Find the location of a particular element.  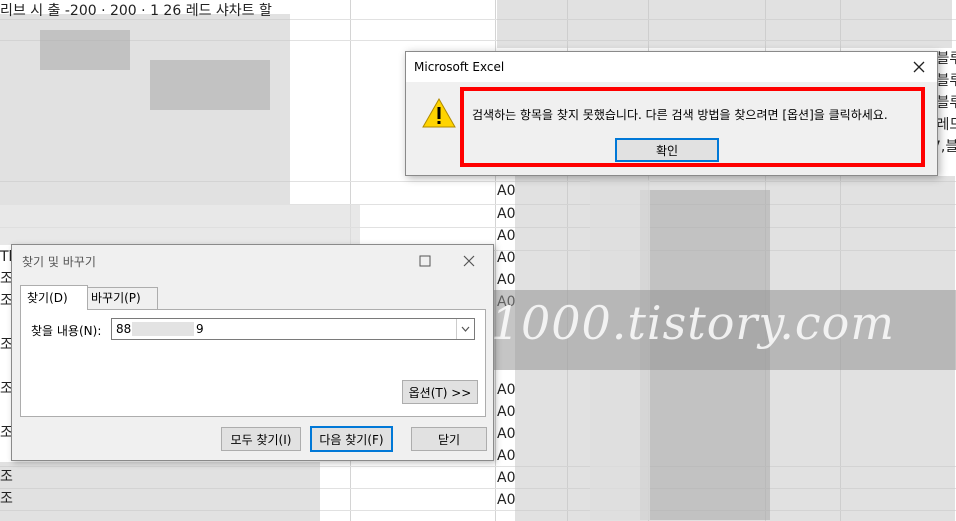

highlight-box is located at coordinates (692, 127).